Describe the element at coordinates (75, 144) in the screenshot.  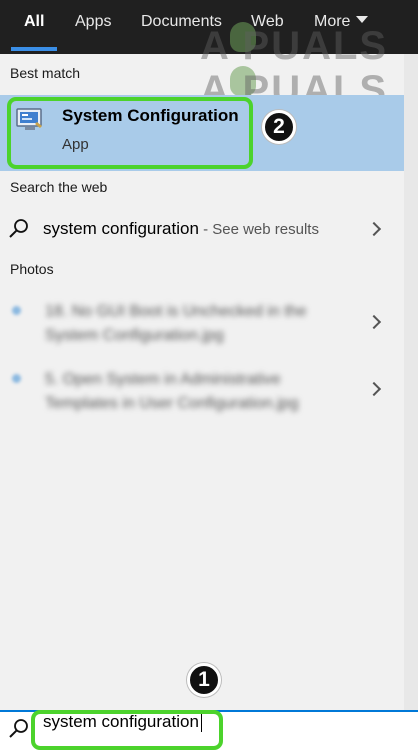
I see `best-match-subtitle: App` at that location.